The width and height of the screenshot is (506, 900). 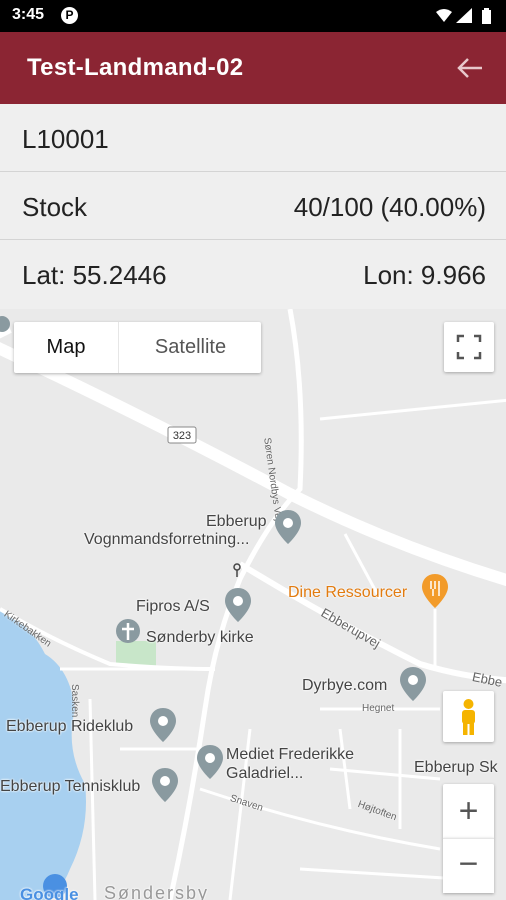 I want to click on poi-fipros: Fipros A/S, so click(x=173, y=607).